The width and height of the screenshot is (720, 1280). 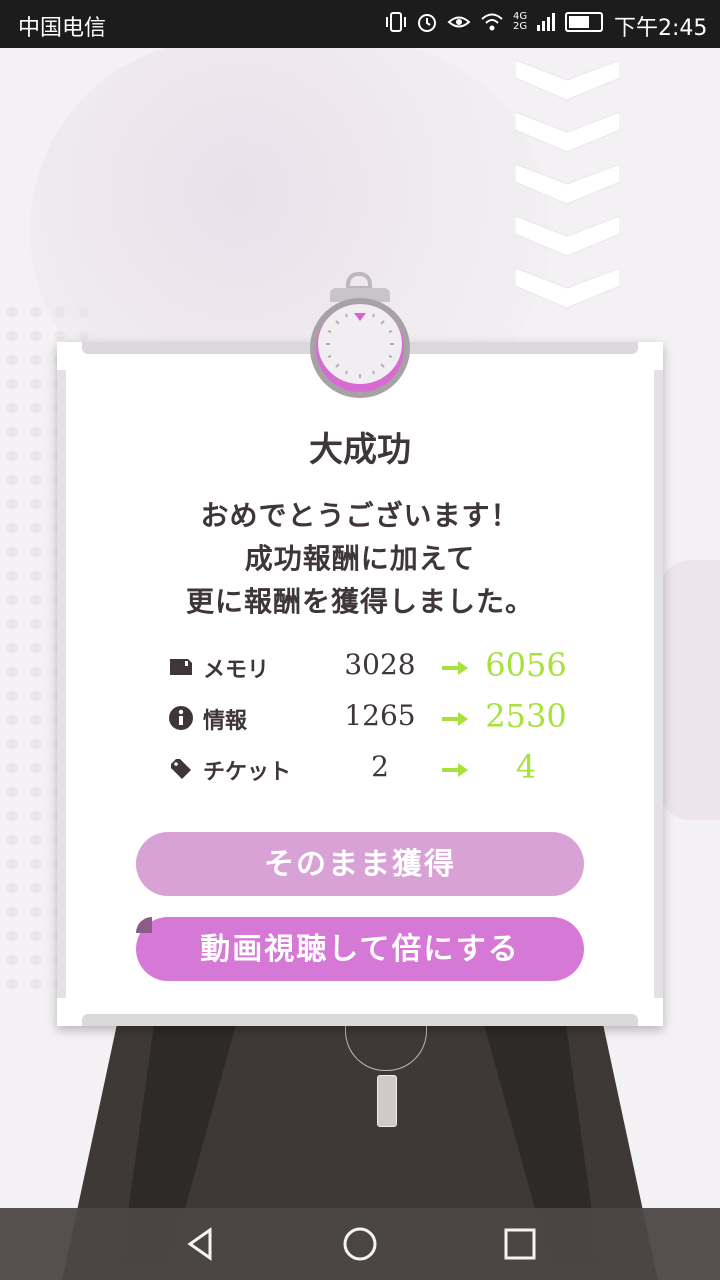 What do you see at coordinates (380, 664) in the screenshot?
I see `reward-before-value: 3028` at bounding box center [380, 664].